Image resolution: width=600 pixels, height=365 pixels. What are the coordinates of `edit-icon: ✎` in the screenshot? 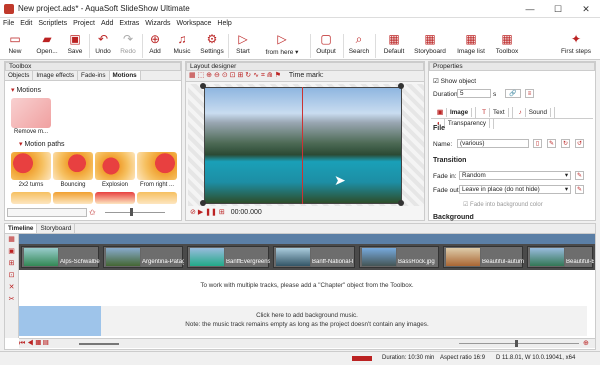 It's located at (551, 143).